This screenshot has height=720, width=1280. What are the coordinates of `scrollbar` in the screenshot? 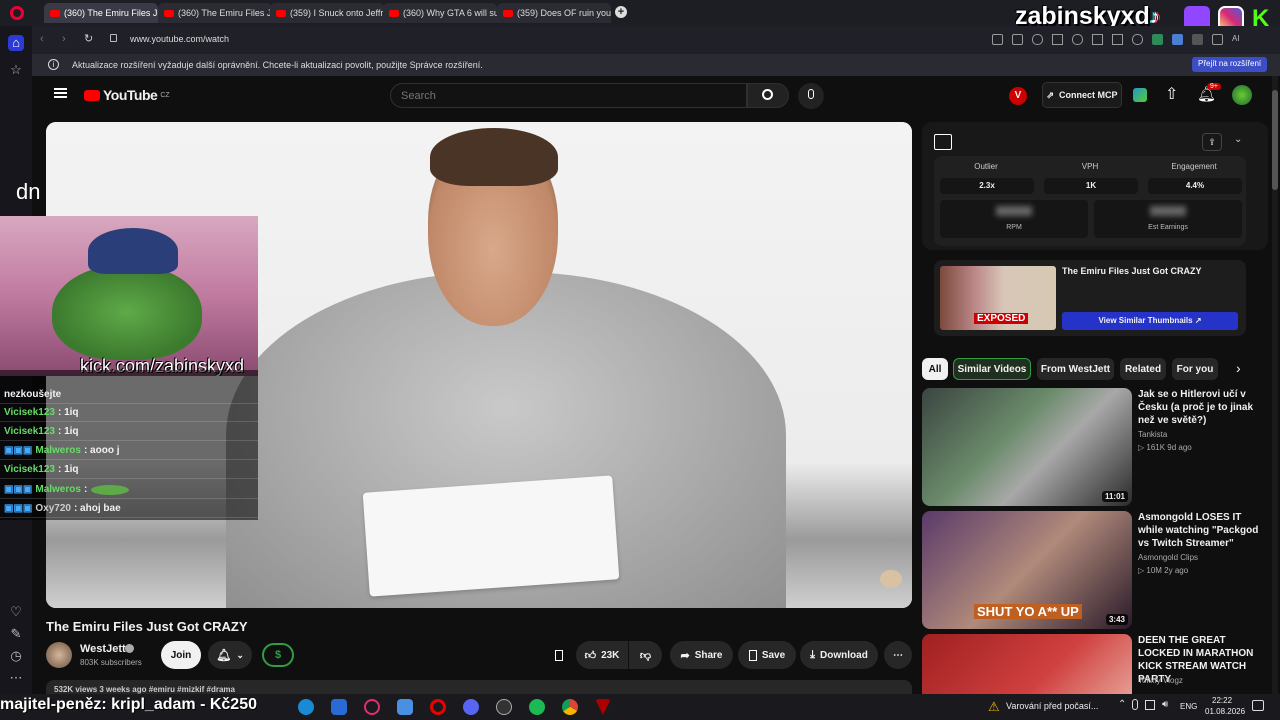 It's located at (1275, 385).